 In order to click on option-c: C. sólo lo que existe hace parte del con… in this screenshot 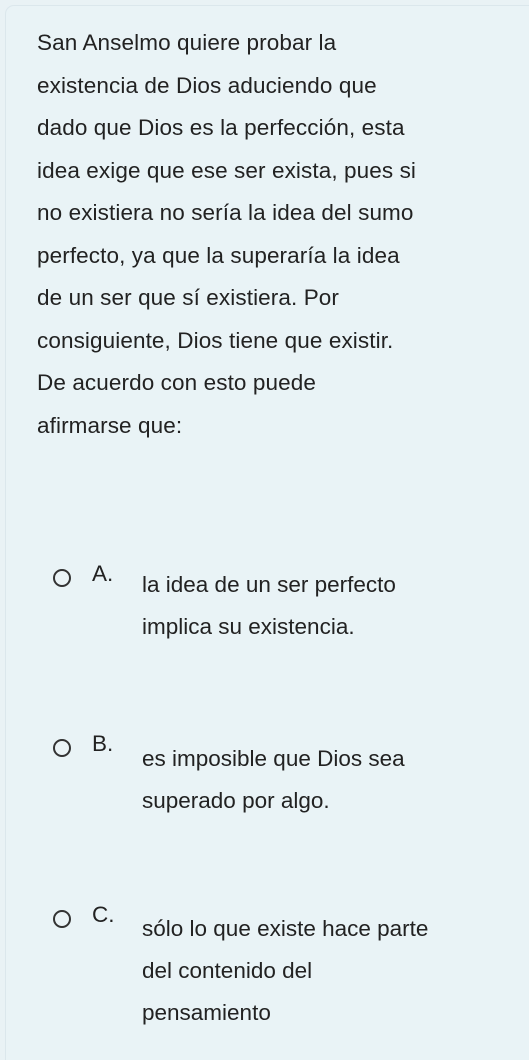, I will do `click(264, 966)`.